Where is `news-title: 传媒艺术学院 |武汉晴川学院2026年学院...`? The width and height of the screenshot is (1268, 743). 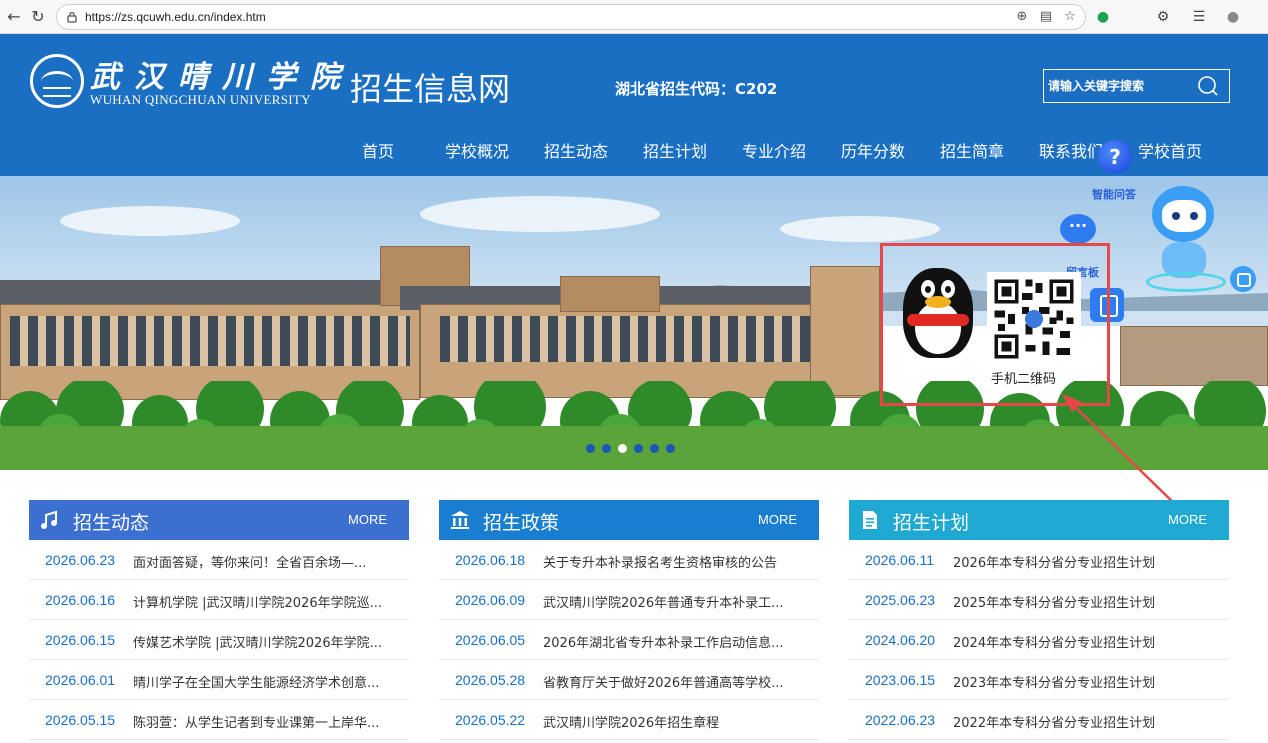
news-title: 传媒艺术学院 |武汉晴川学院2026年学院... is located at coordinates (257, 641).